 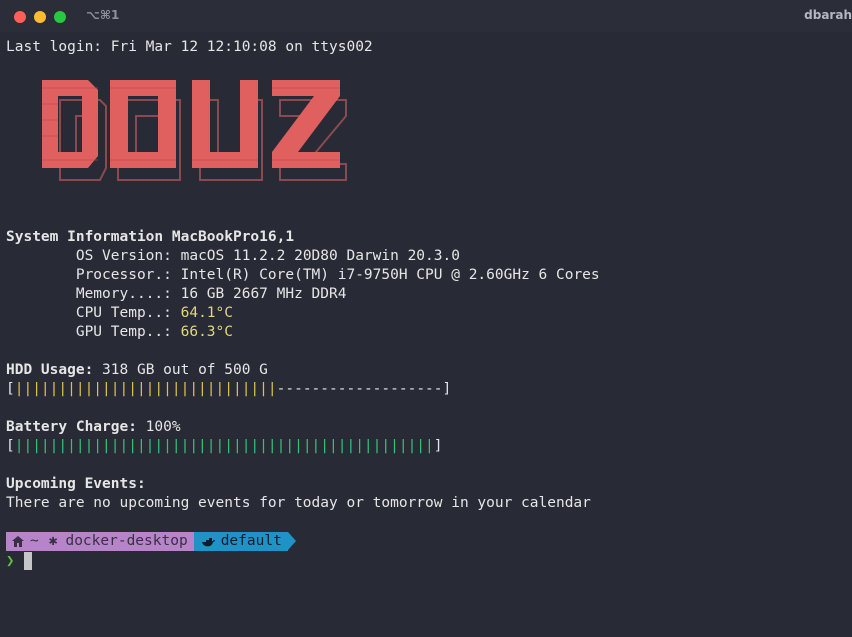 I want to click on hdd-bar-close: ], so click(x=447, y=389).